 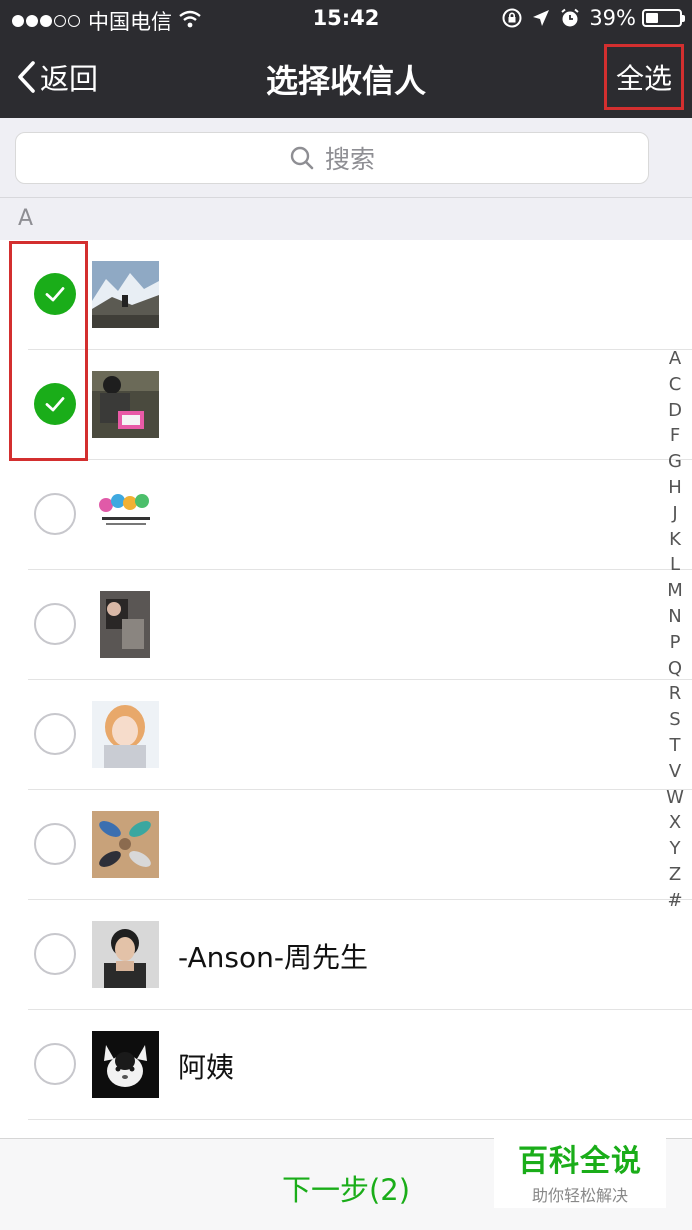 What do you see at coordinates (675, 746) in the screenshot?
I see `index-letter: T` at bounding box center [675, 746].